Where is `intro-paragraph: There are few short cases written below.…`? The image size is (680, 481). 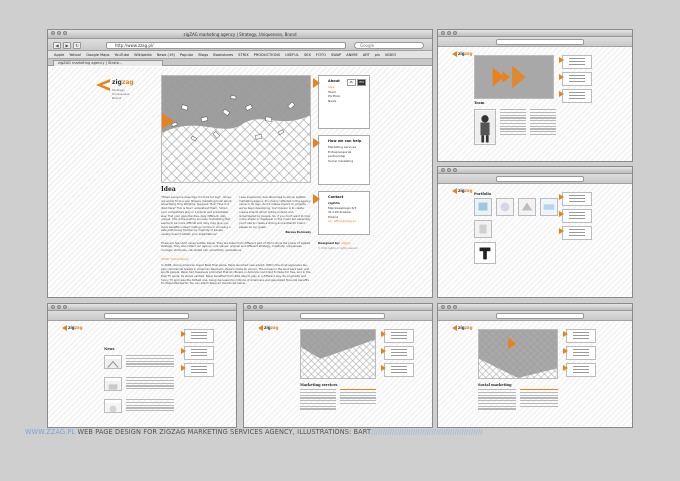
intro-paragraph: There are few short cases written below.… is located at coordinates (236, 246).